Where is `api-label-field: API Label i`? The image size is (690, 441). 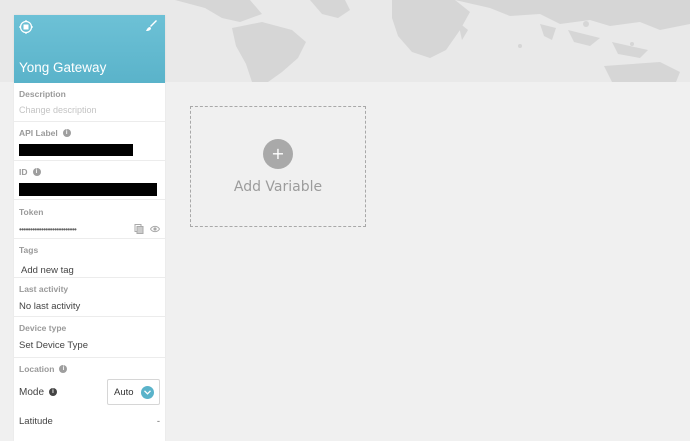 api-label-field: API Label i is located at coordinates (89, 141).